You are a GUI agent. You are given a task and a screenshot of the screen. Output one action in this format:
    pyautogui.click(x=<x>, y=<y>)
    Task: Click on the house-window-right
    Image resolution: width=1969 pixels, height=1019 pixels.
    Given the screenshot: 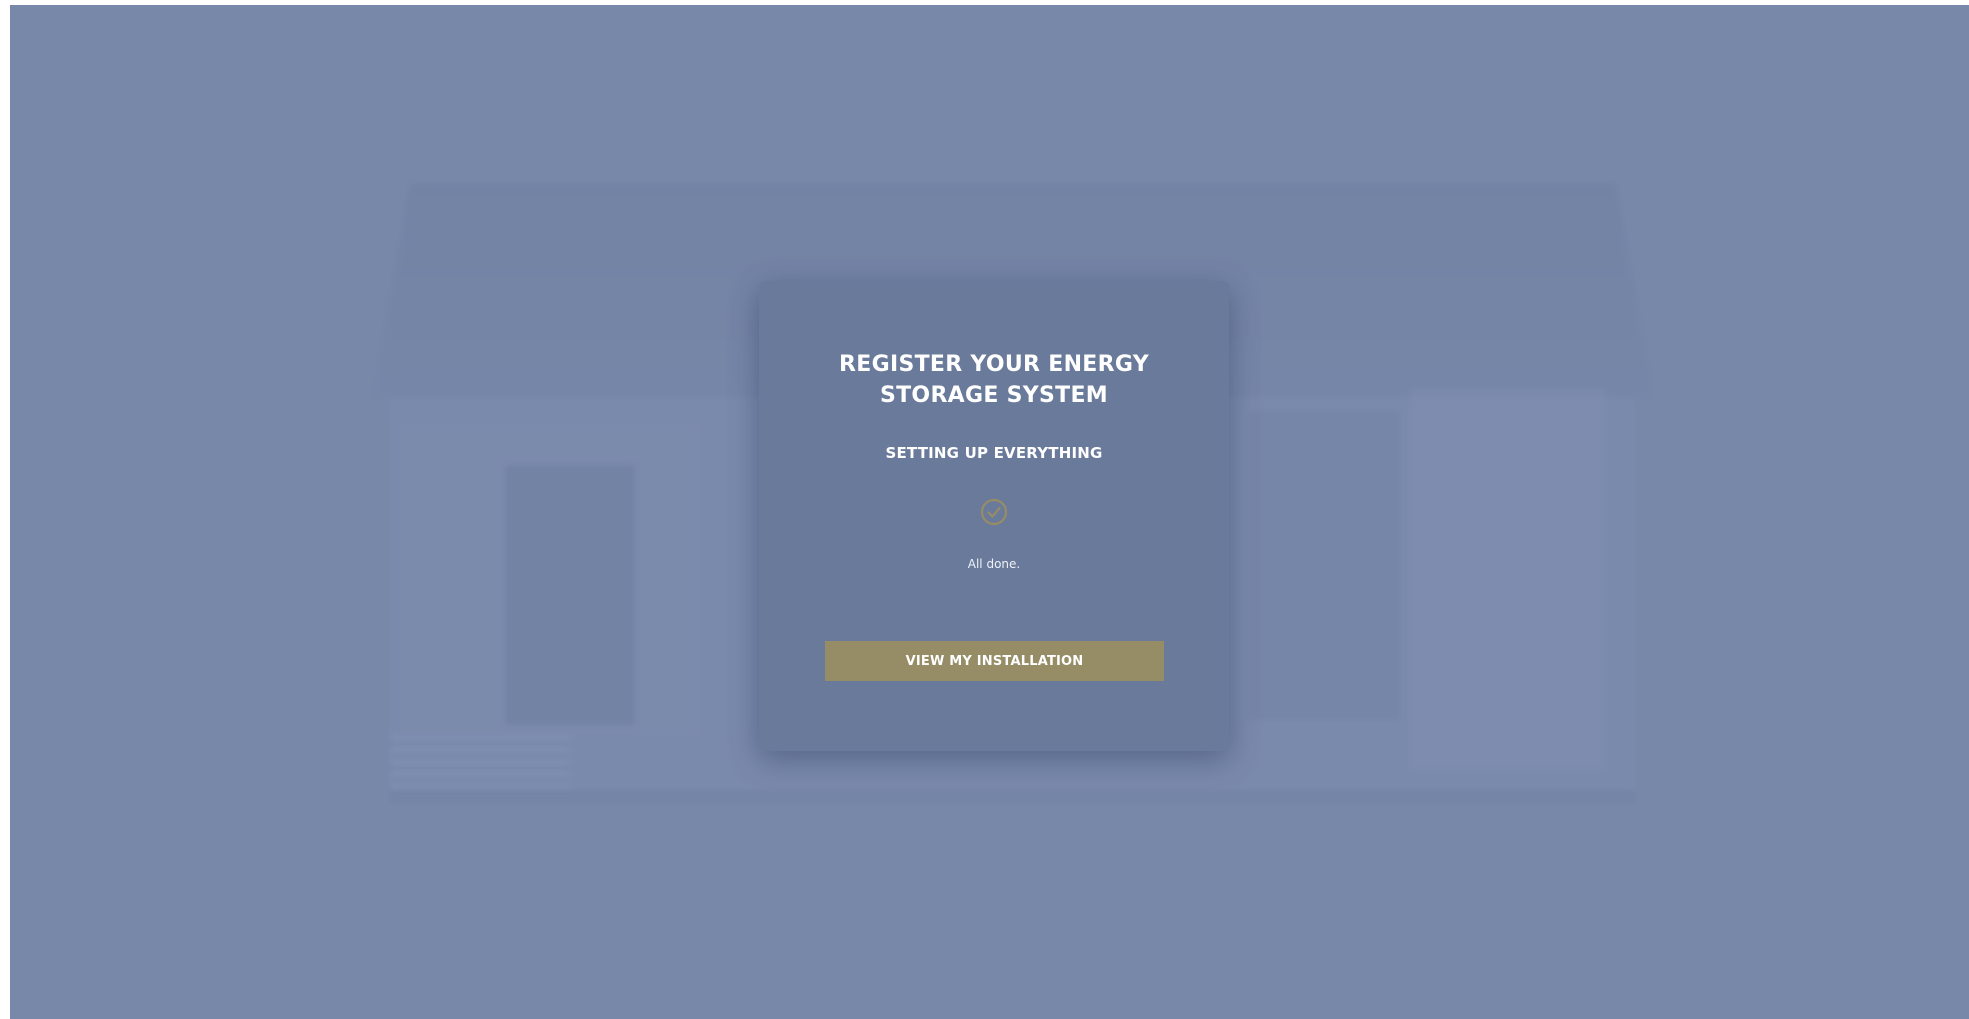 What is the action you would take?
    pyautogui.click(x=1325, y=565)
    